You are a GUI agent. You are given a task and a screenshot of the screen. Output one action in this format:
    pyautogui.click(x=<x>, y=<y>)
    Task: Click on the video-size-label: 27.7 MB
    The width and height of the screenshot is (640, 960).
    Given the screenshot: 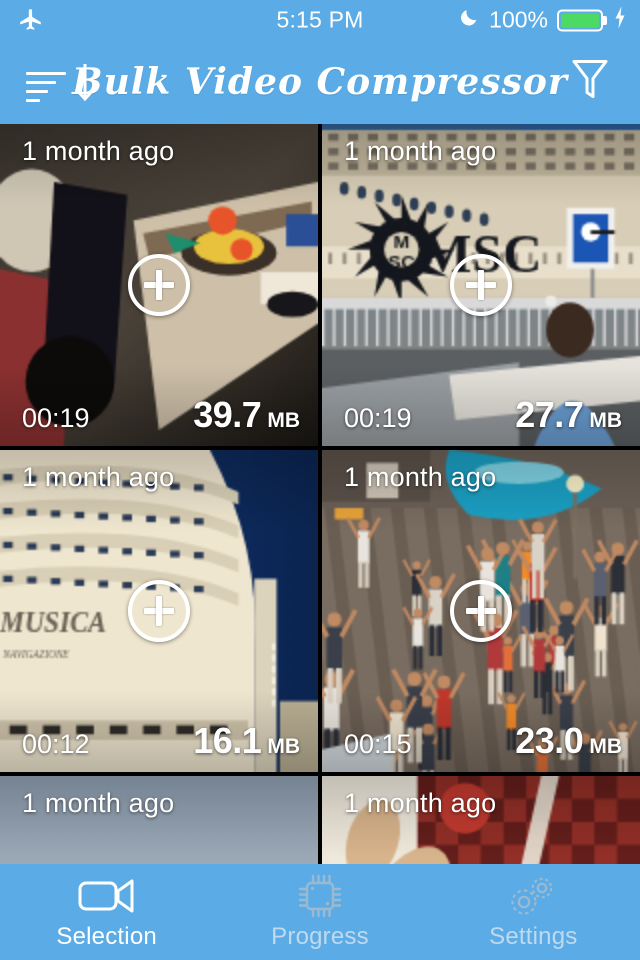 What is the action you would take?
    pyautogui.click(x=568, y=415)
    